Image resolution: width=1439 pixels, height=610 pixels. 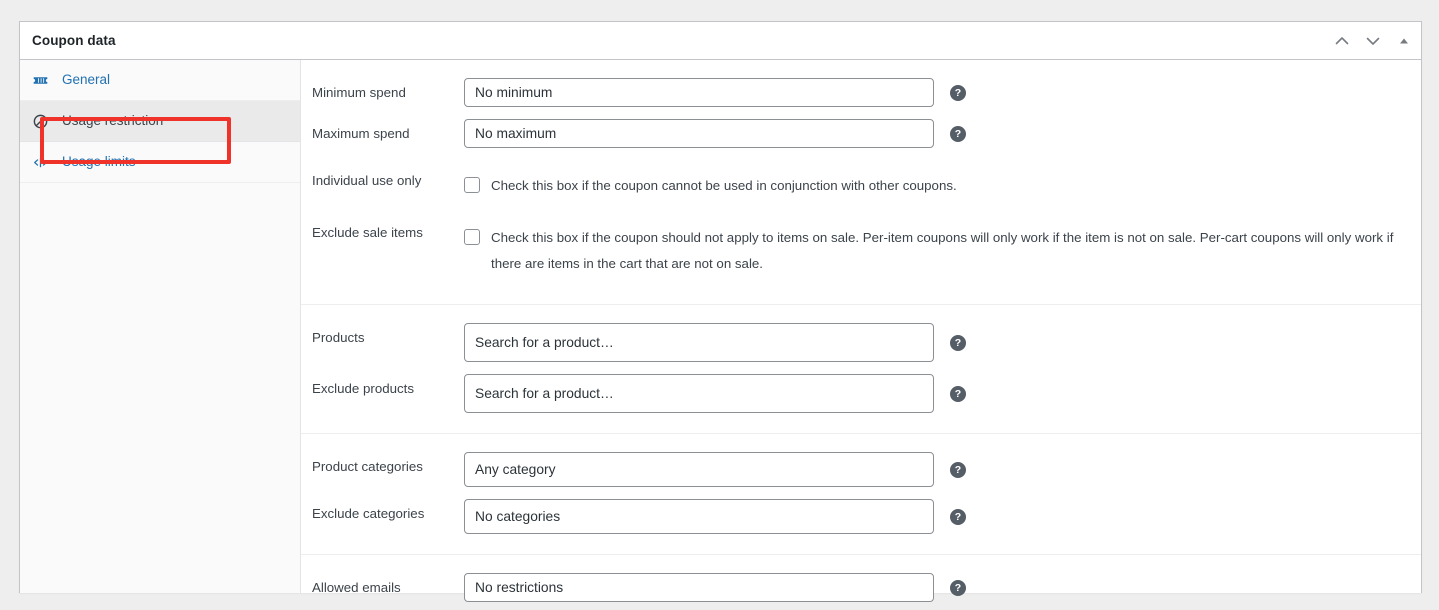 What do you see at coordinates (699, 92) in the screenshot?
I see `minimum-spend-input` at bounding box center [699, 92].